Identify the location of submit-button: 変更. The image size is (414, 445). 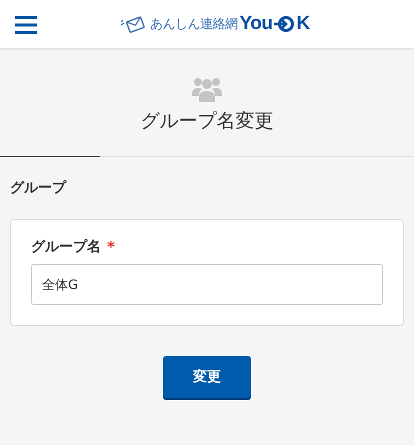
(207, 377).